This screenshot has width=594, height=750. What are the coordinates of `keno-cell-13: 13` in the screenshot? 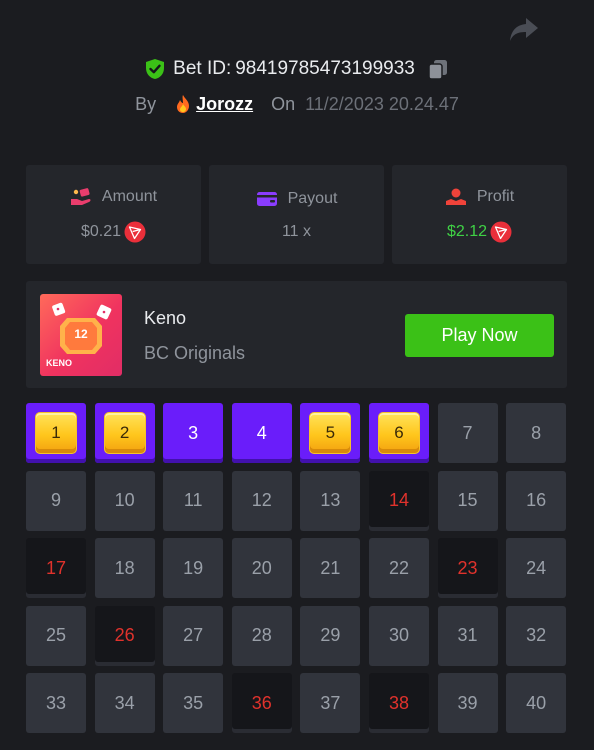 It's located at (330, 500).